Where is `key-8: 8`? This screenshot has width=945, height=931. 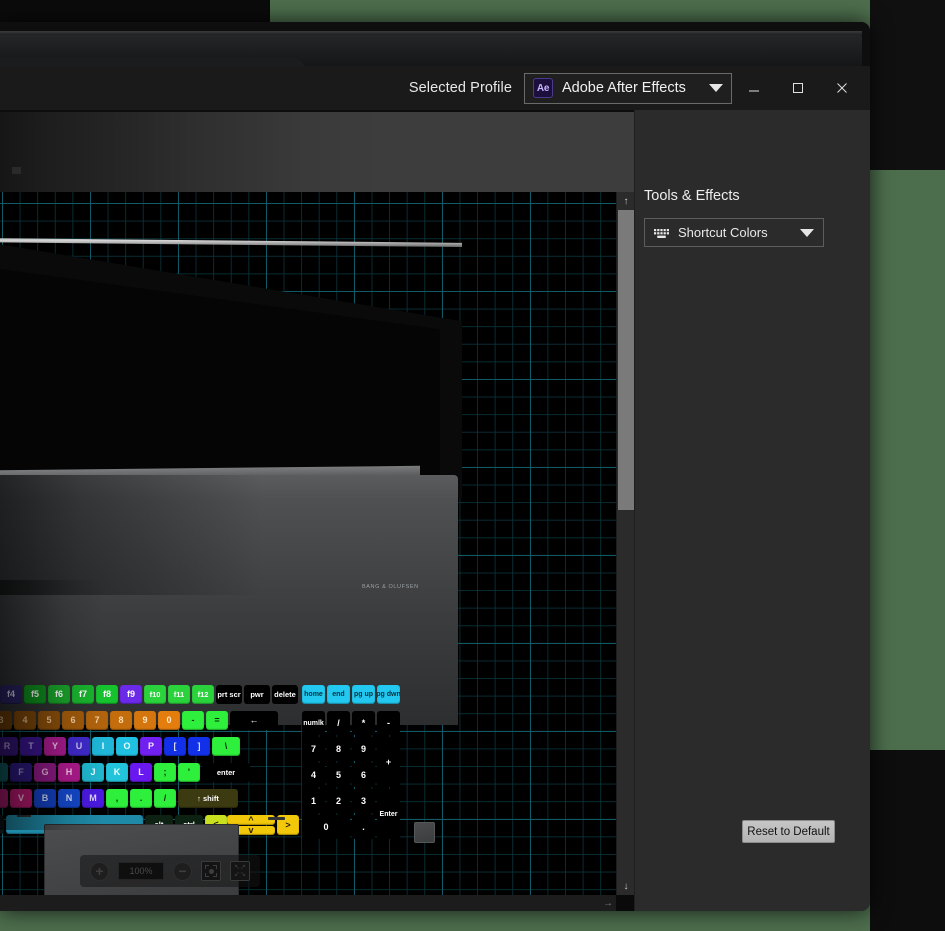
key-8: 8 is located at coordinates (121, 720).